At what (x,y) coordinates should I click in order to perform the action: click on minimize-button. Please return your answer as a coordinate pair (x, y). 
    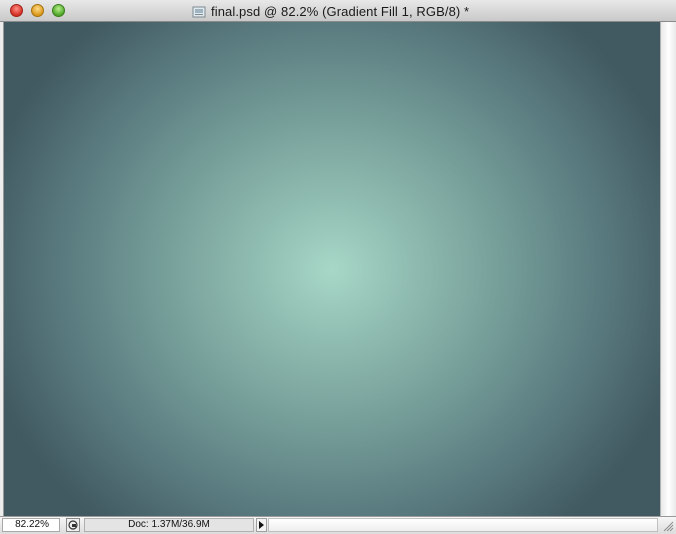
    Looking at the image, I should click on (37, 10).